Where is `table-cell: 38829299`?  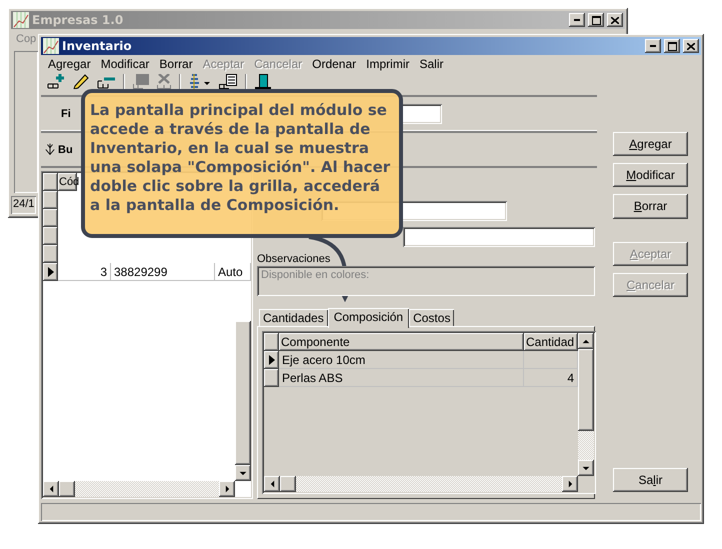 table-cell: 38829299 is located at coordinates (163, 272).